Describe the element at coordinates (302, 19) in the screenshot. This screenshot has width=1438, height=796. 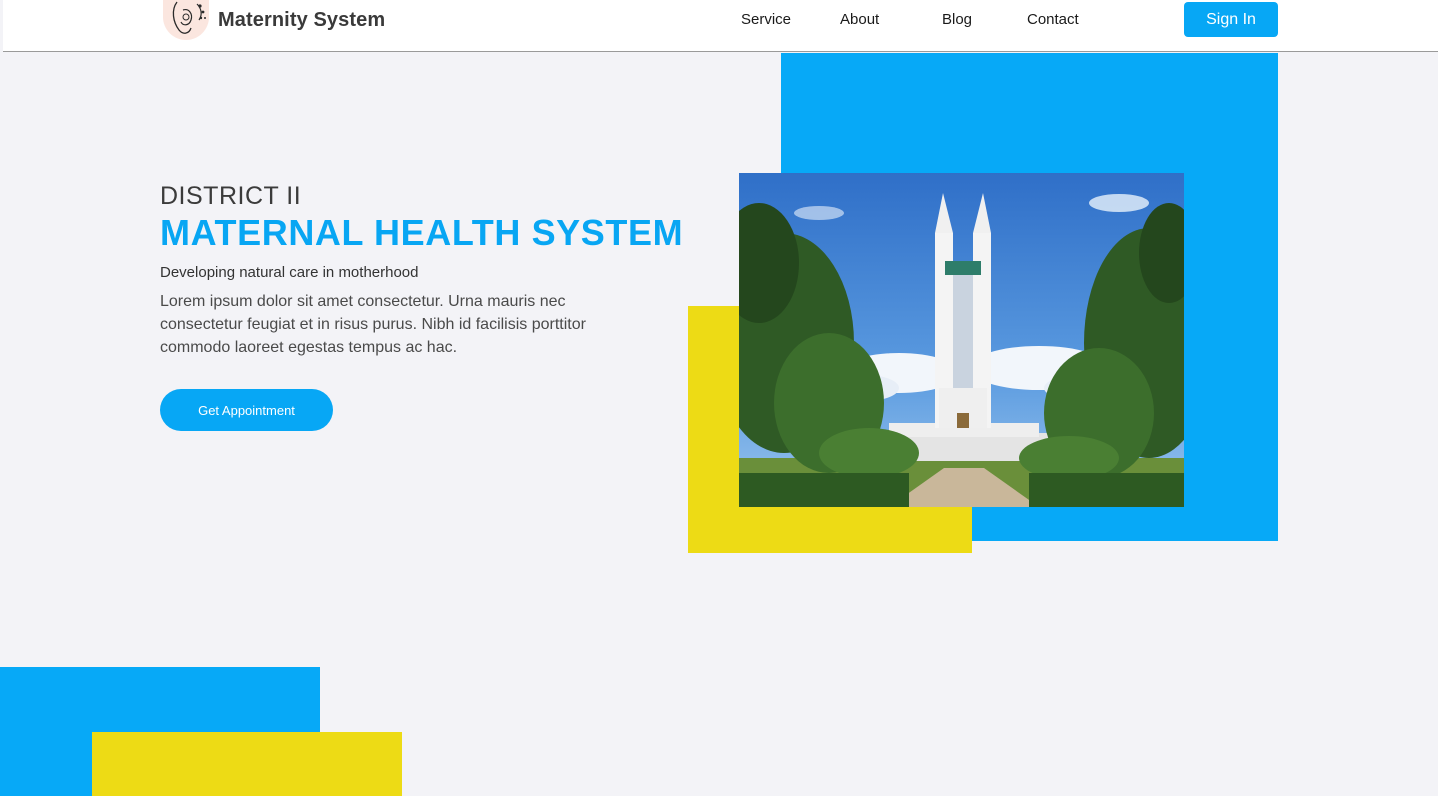
I see `brand-name: Maternity System` at that location.